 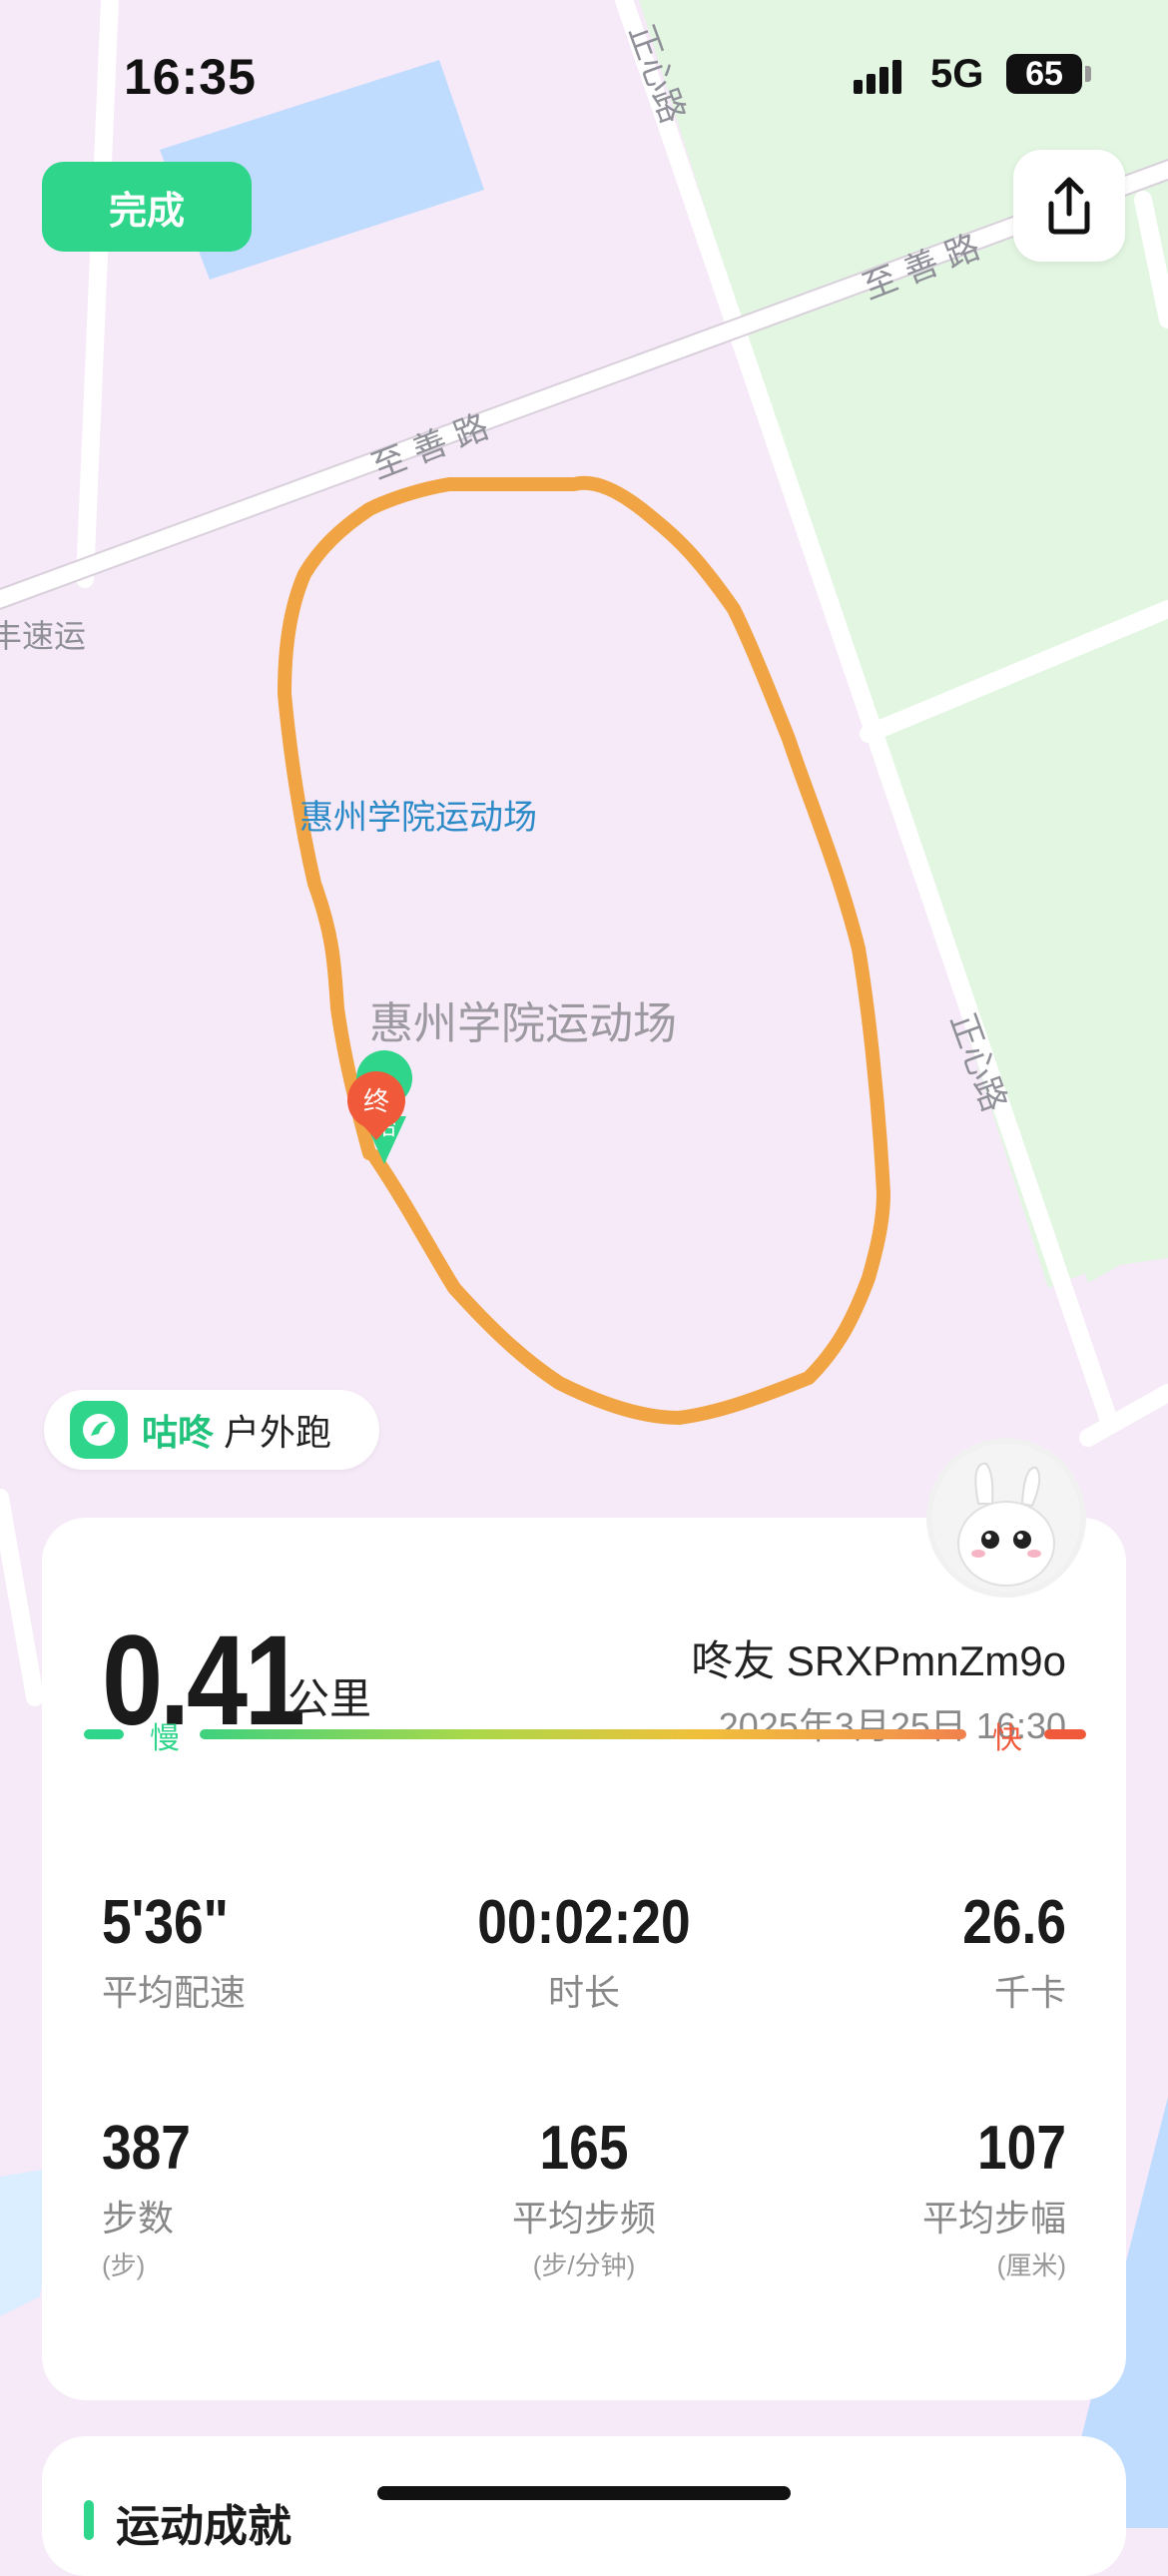 What do you see at coordinates (147, 207) in the screenshot?
I see `done-button: 完成` at bounding box center [147, 207].